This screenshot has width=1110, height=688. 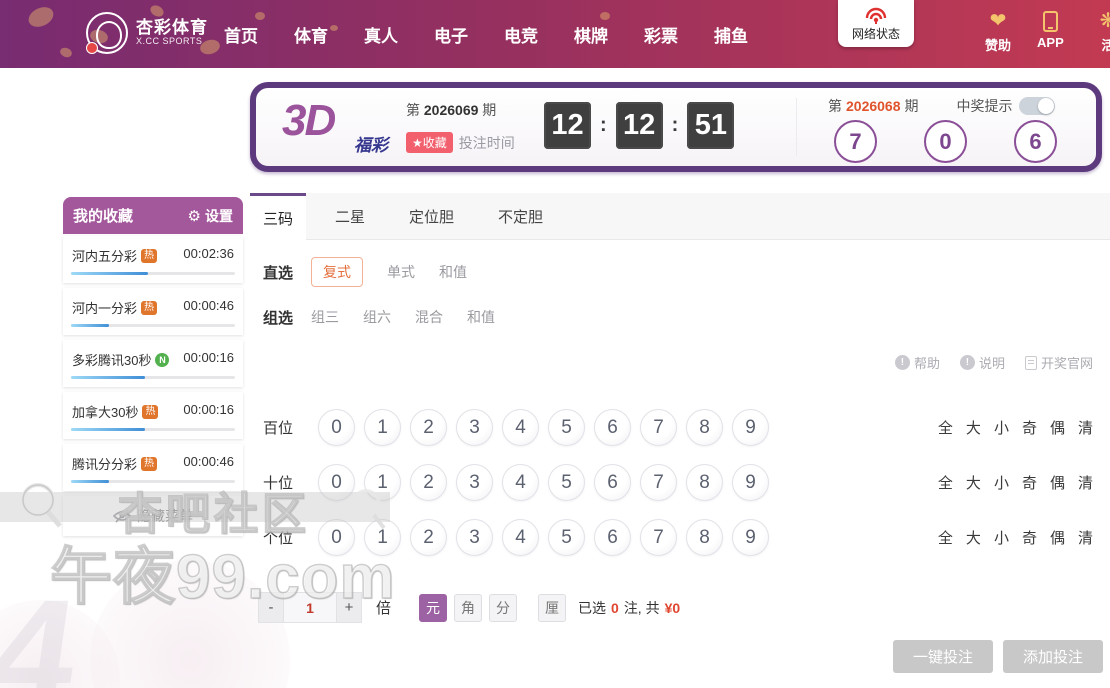 What do you see at coordinates (311, 34) in the screenshot?
I see `nav-item-体育: 体育` at bounding box center [311, 34].